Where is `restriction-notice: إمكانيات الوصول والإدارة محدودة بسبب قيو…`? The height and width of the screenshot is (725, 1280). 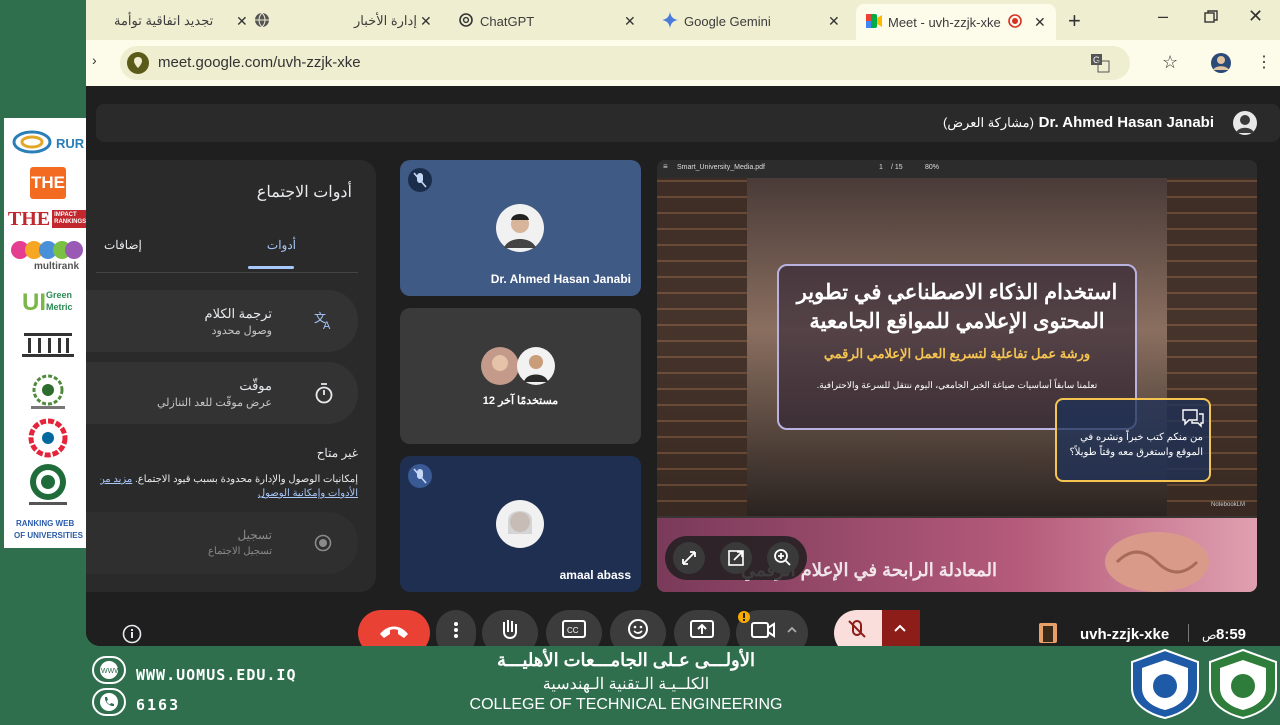
restriction-notice: إمكانيات الوصول والإدارة محدودة بسبب قيو… is located at coordinates (229, 479).